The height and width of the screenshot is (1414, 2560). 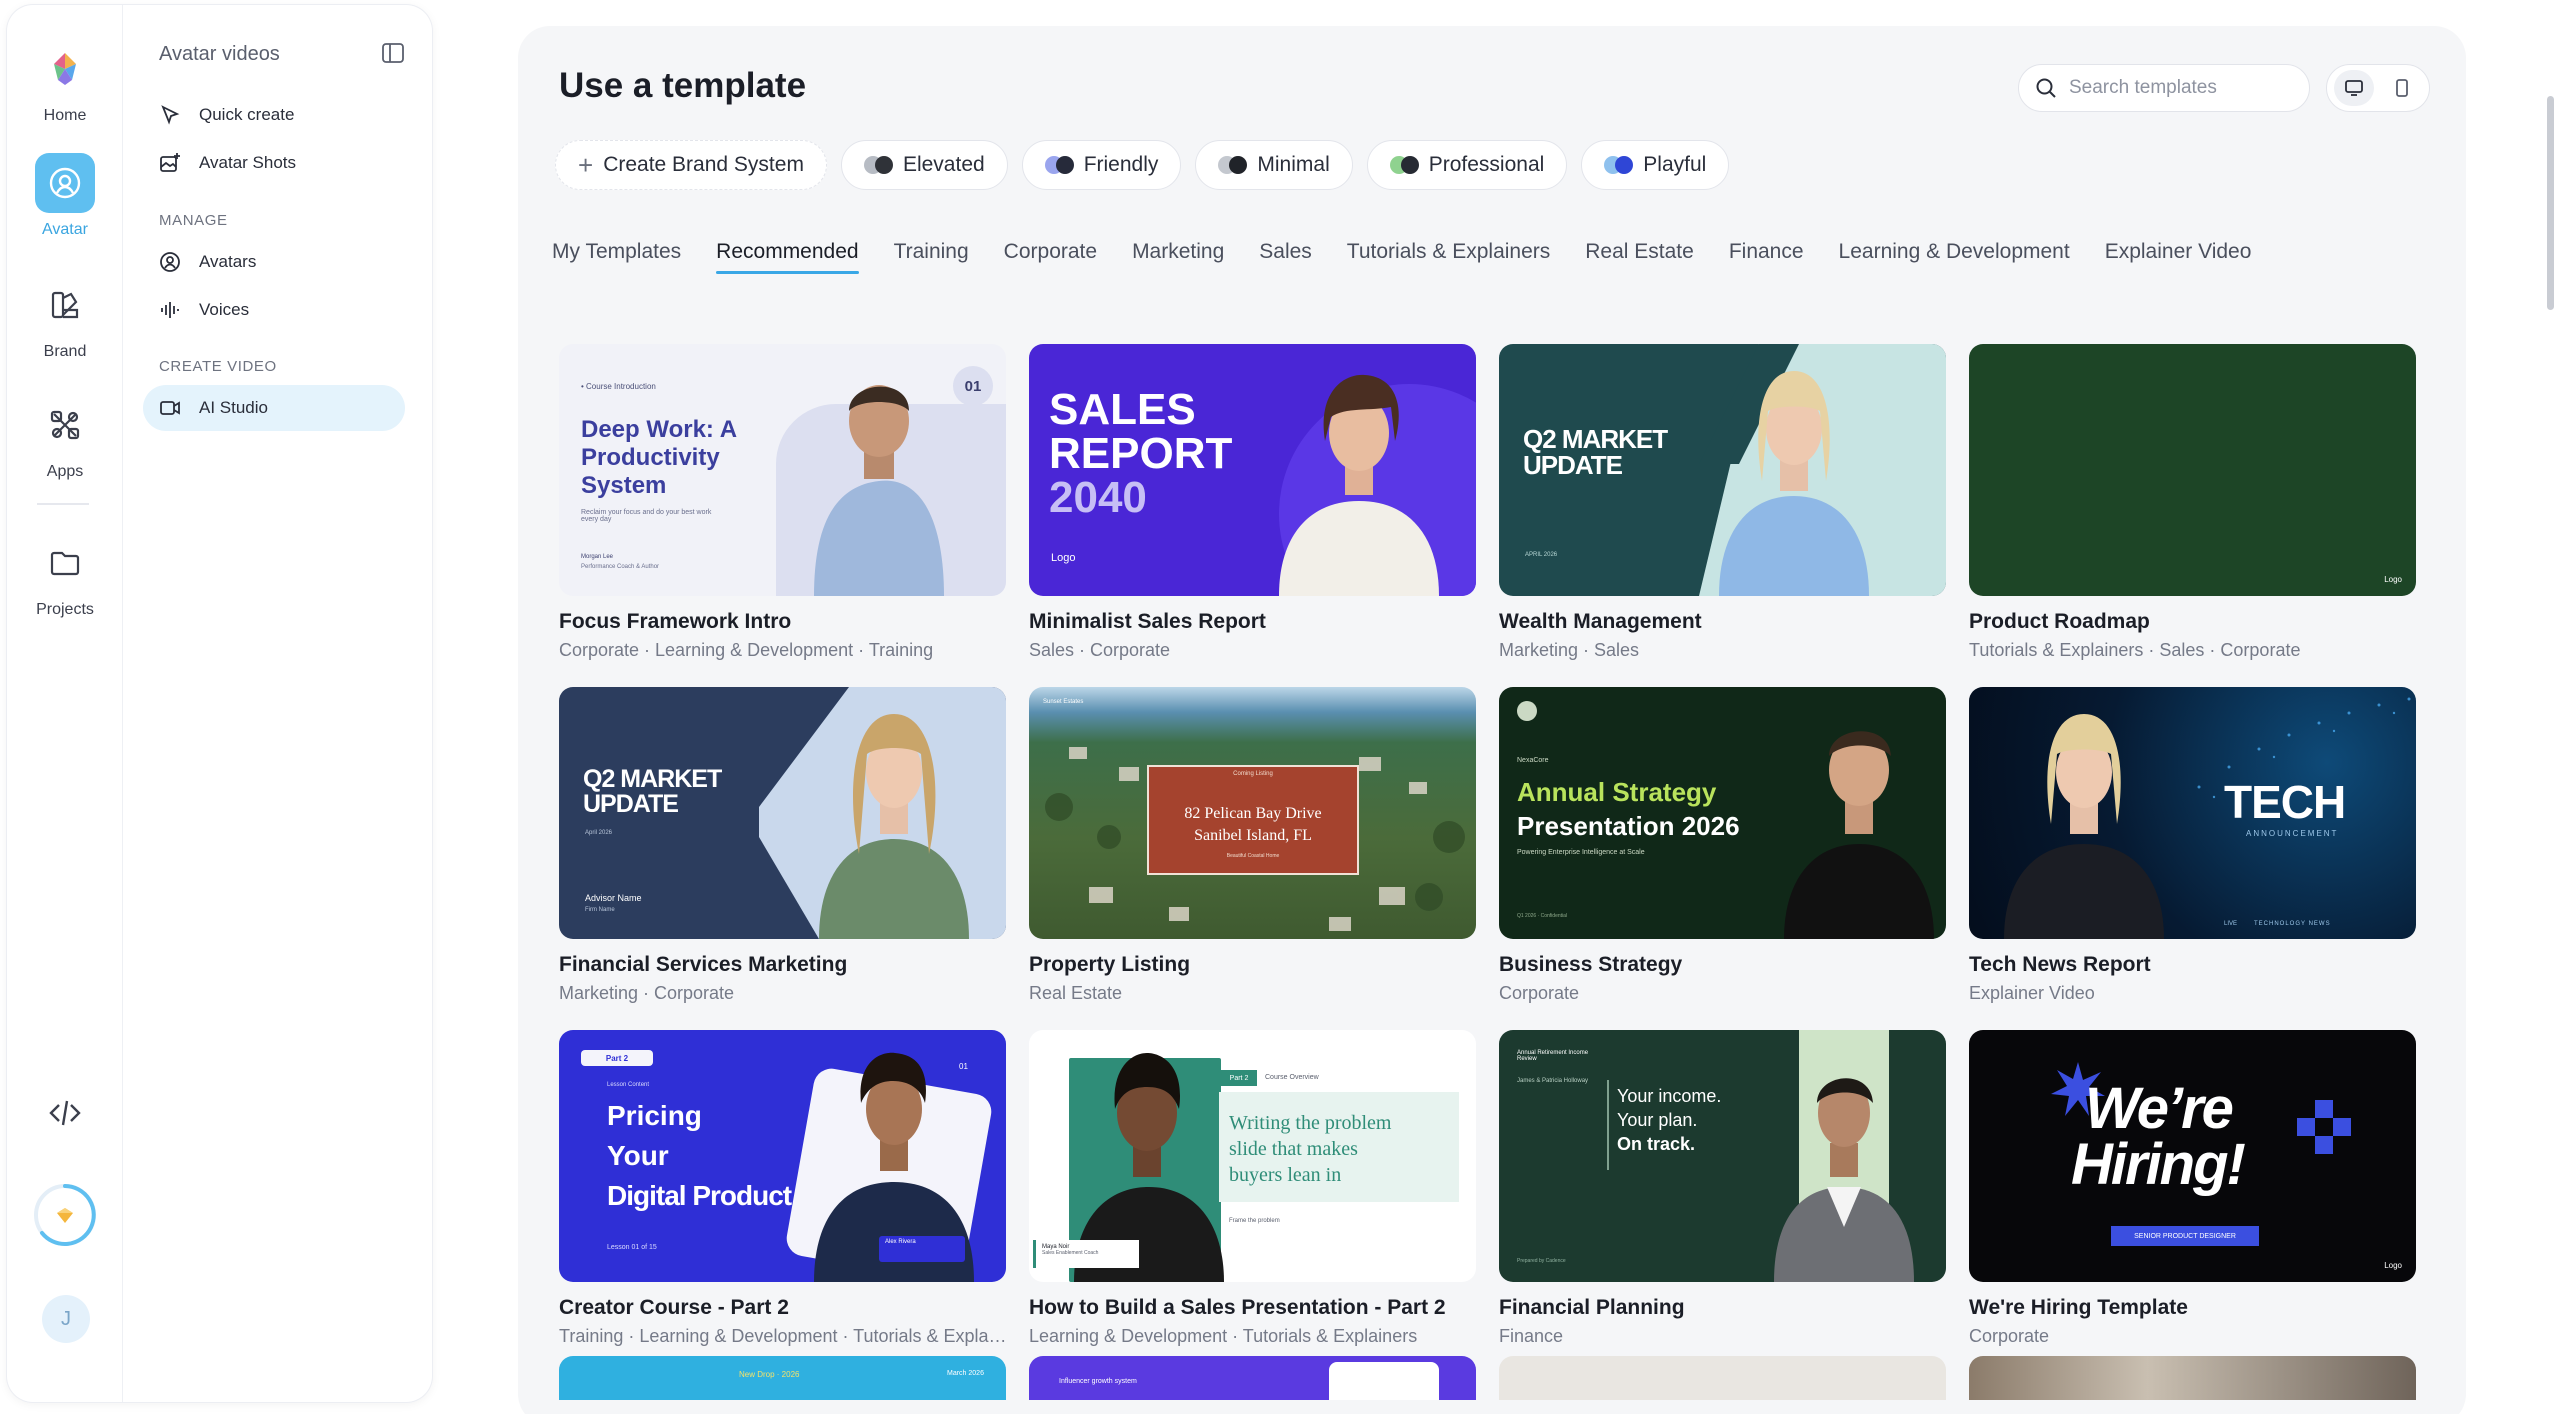 I want to click on portrait-toggle, so click(x=2402, y=88).